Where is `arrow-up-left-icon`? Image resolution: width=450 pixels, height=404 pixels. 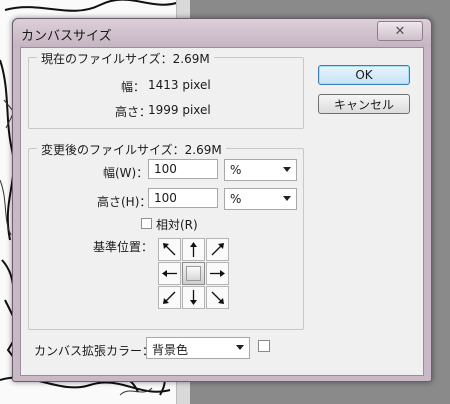
arrow-up-left-icon is located at coordinates (169, 249).